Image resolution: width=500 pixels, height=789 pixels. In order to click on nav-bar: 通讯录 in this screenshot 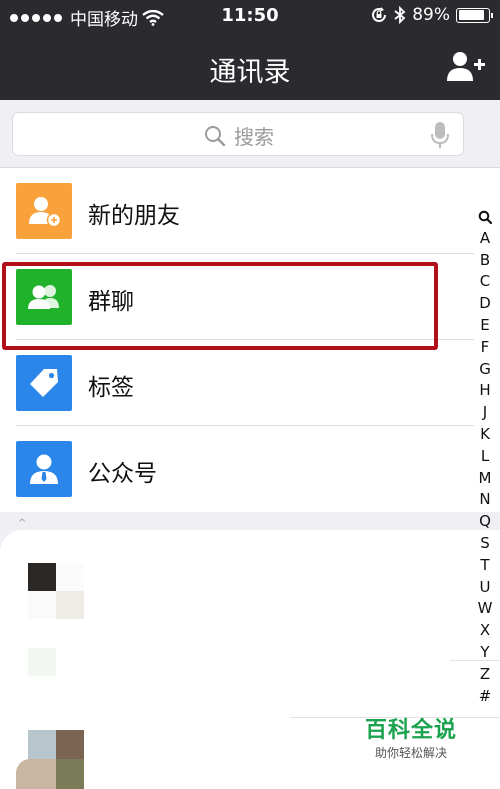, I will do `click(250, 66)`.